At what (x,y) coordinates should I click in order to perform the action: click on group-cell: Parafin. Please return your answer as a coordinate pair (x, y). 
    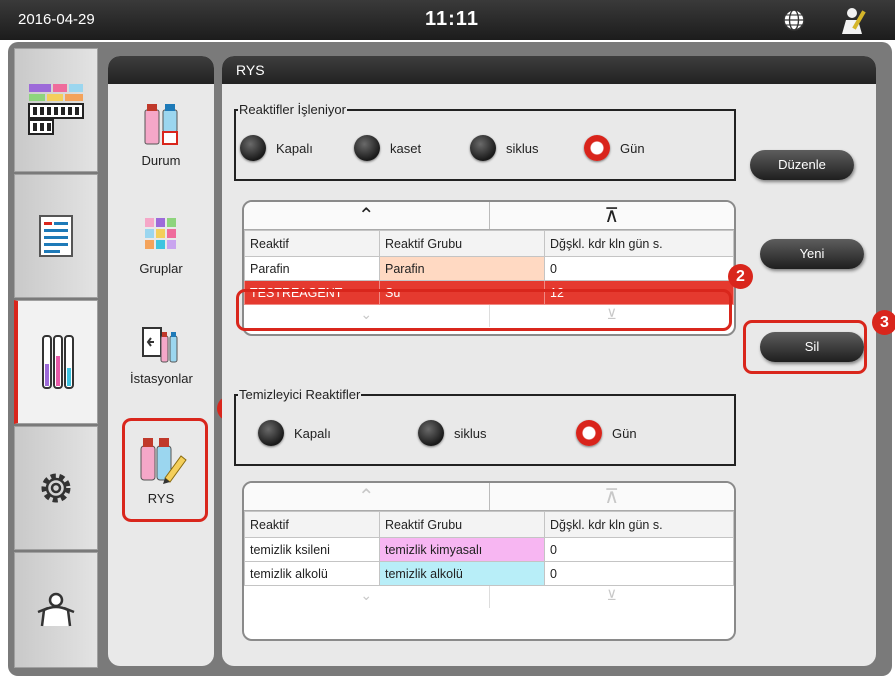
    Looking at the image, I should click on (462, 268).